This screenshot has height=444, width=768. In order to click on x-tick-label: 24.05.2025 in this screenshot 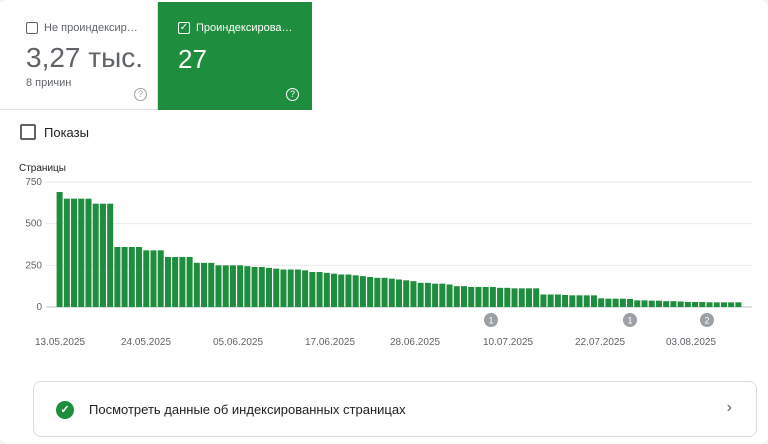, I will do `click(146, 342)`.